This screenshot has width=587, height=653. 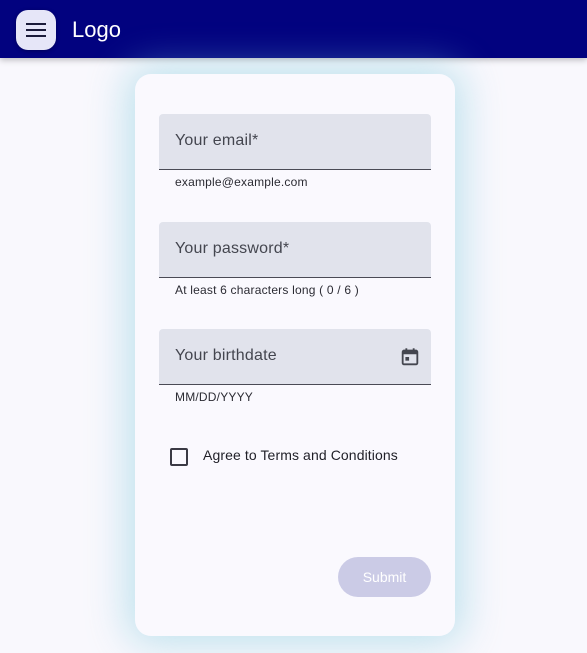 I want to click on password-helper-text: At least 6 characters long ( 0 / 6 ), so click(x=267, y=290).